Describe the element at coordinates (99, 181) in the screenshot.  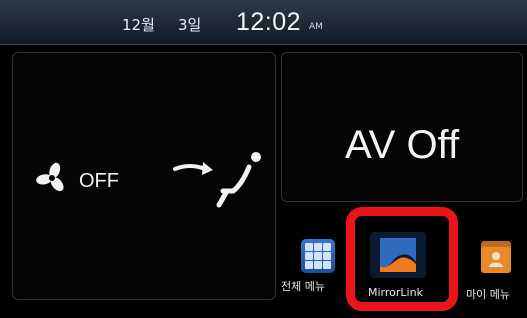
I see `fan-status: OFF` at that location.